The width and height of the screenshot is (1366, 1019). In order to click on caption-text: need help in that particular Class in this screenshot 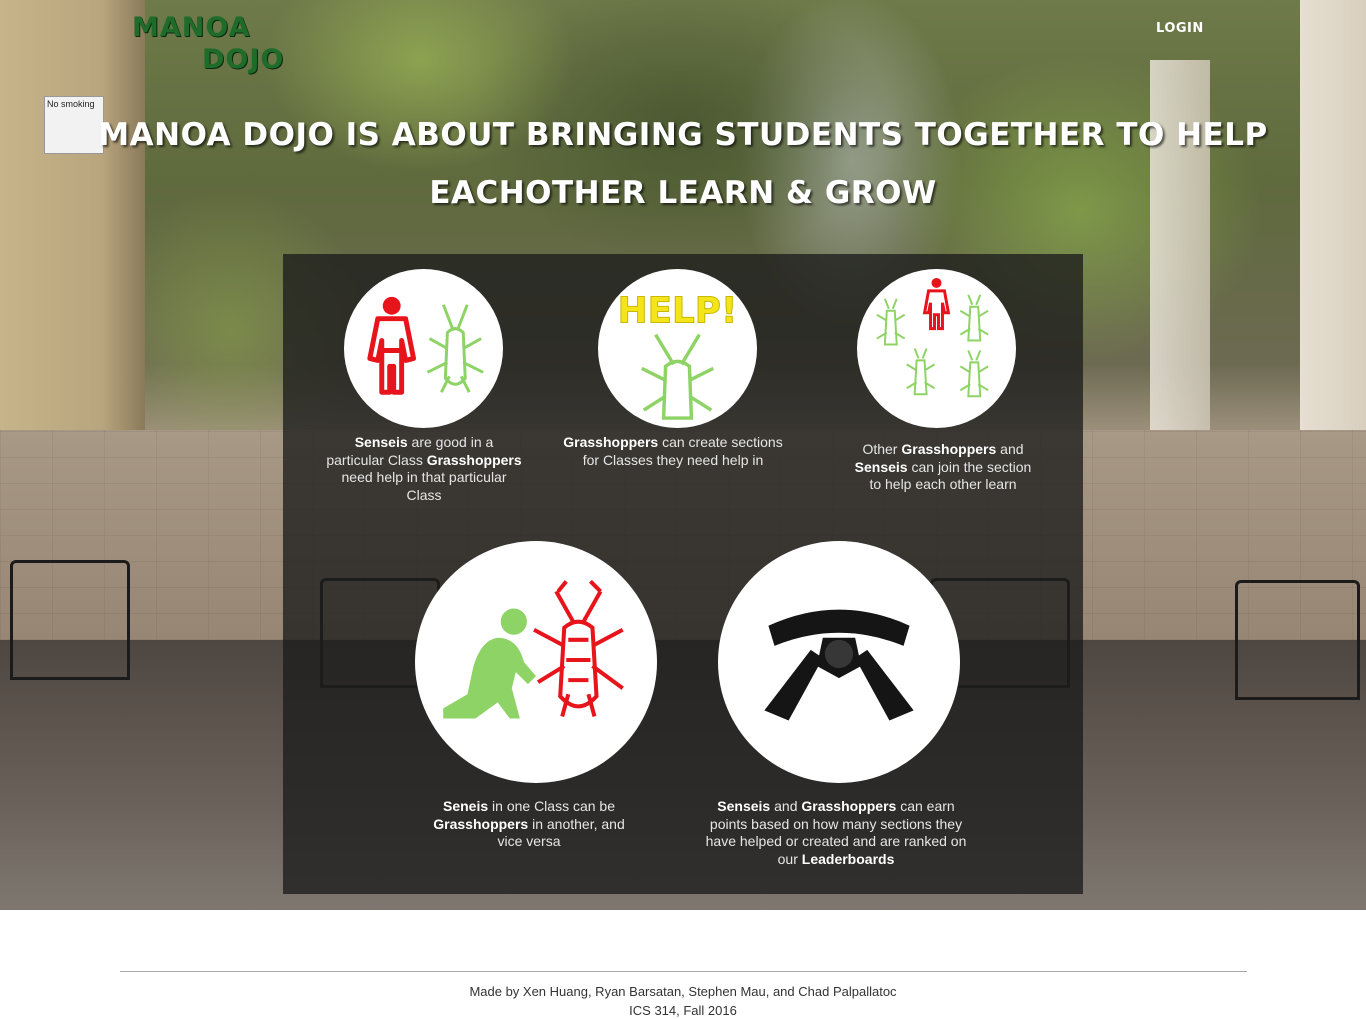, I will do `click(424, 486)`.